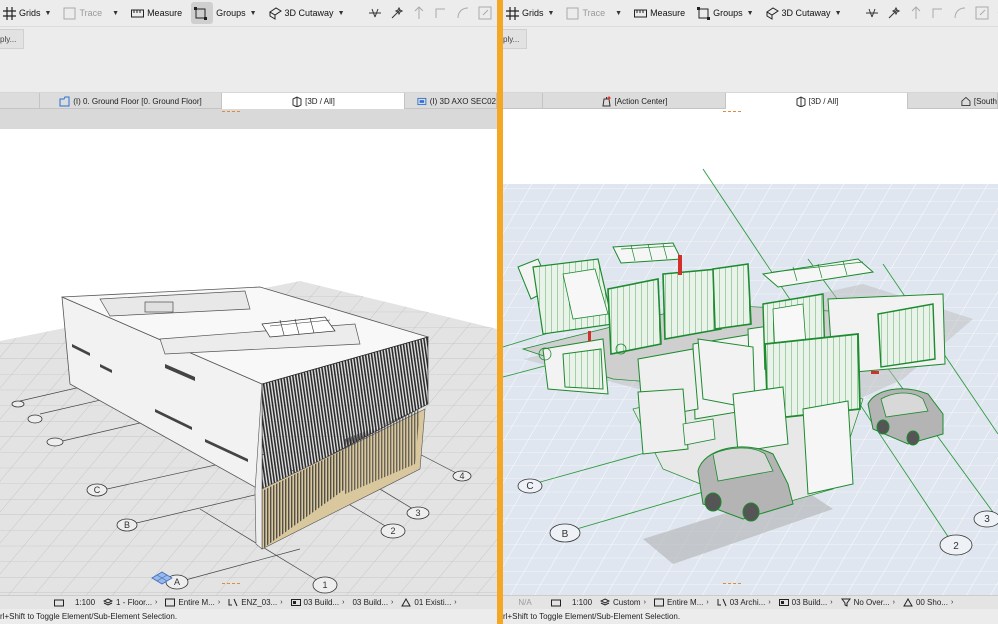  What do you see at coordinates (953, 101) in the screenshot?
I see `tab-south-elevation: [South` at bounding box center [953, 101].